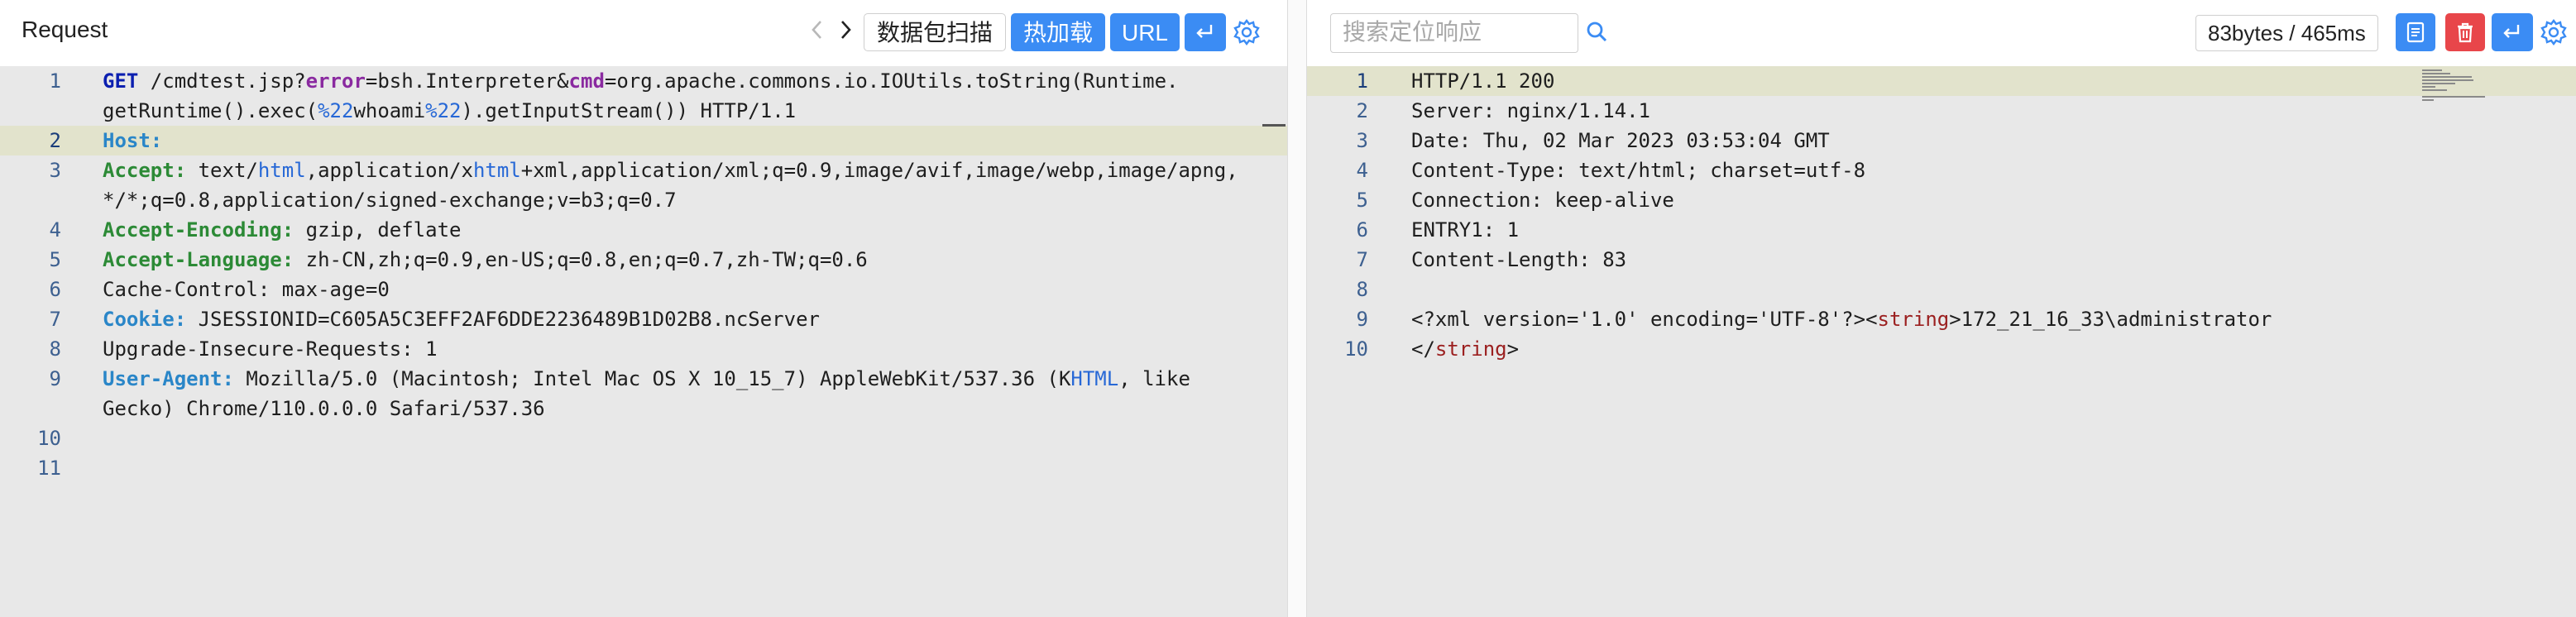  I want to click on view-document-button, so click(2416, 32).